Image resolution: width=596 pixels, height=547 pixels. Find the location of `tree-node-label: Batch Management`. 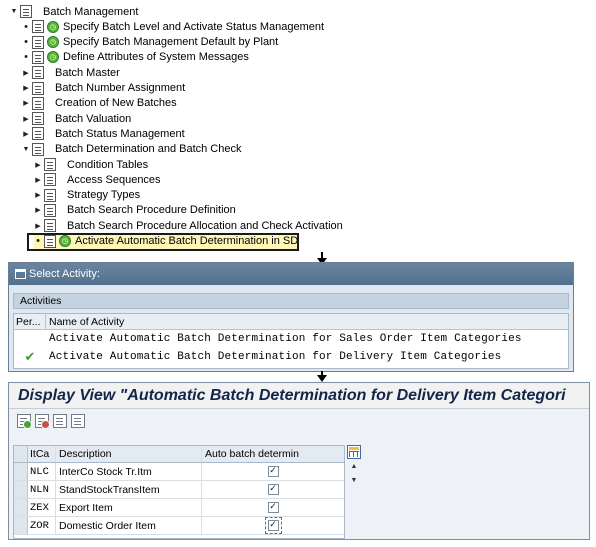

tree-node-label: Batch Management is located at coordinates (91, 11).